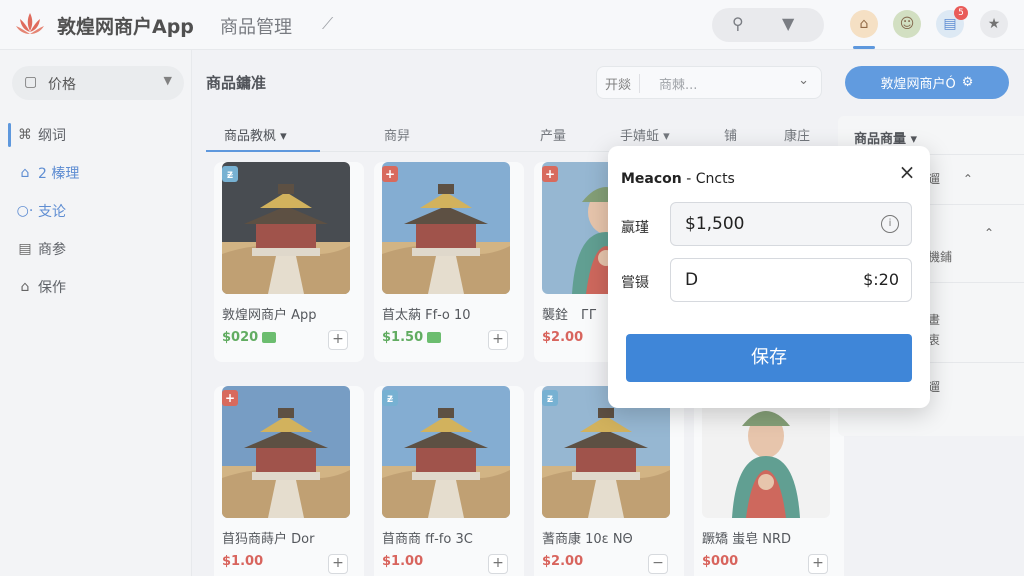  What do you see at coordinates (769, 358) in the screenshot?
I see `save-button: 保存` at bounding box center [769, 358].